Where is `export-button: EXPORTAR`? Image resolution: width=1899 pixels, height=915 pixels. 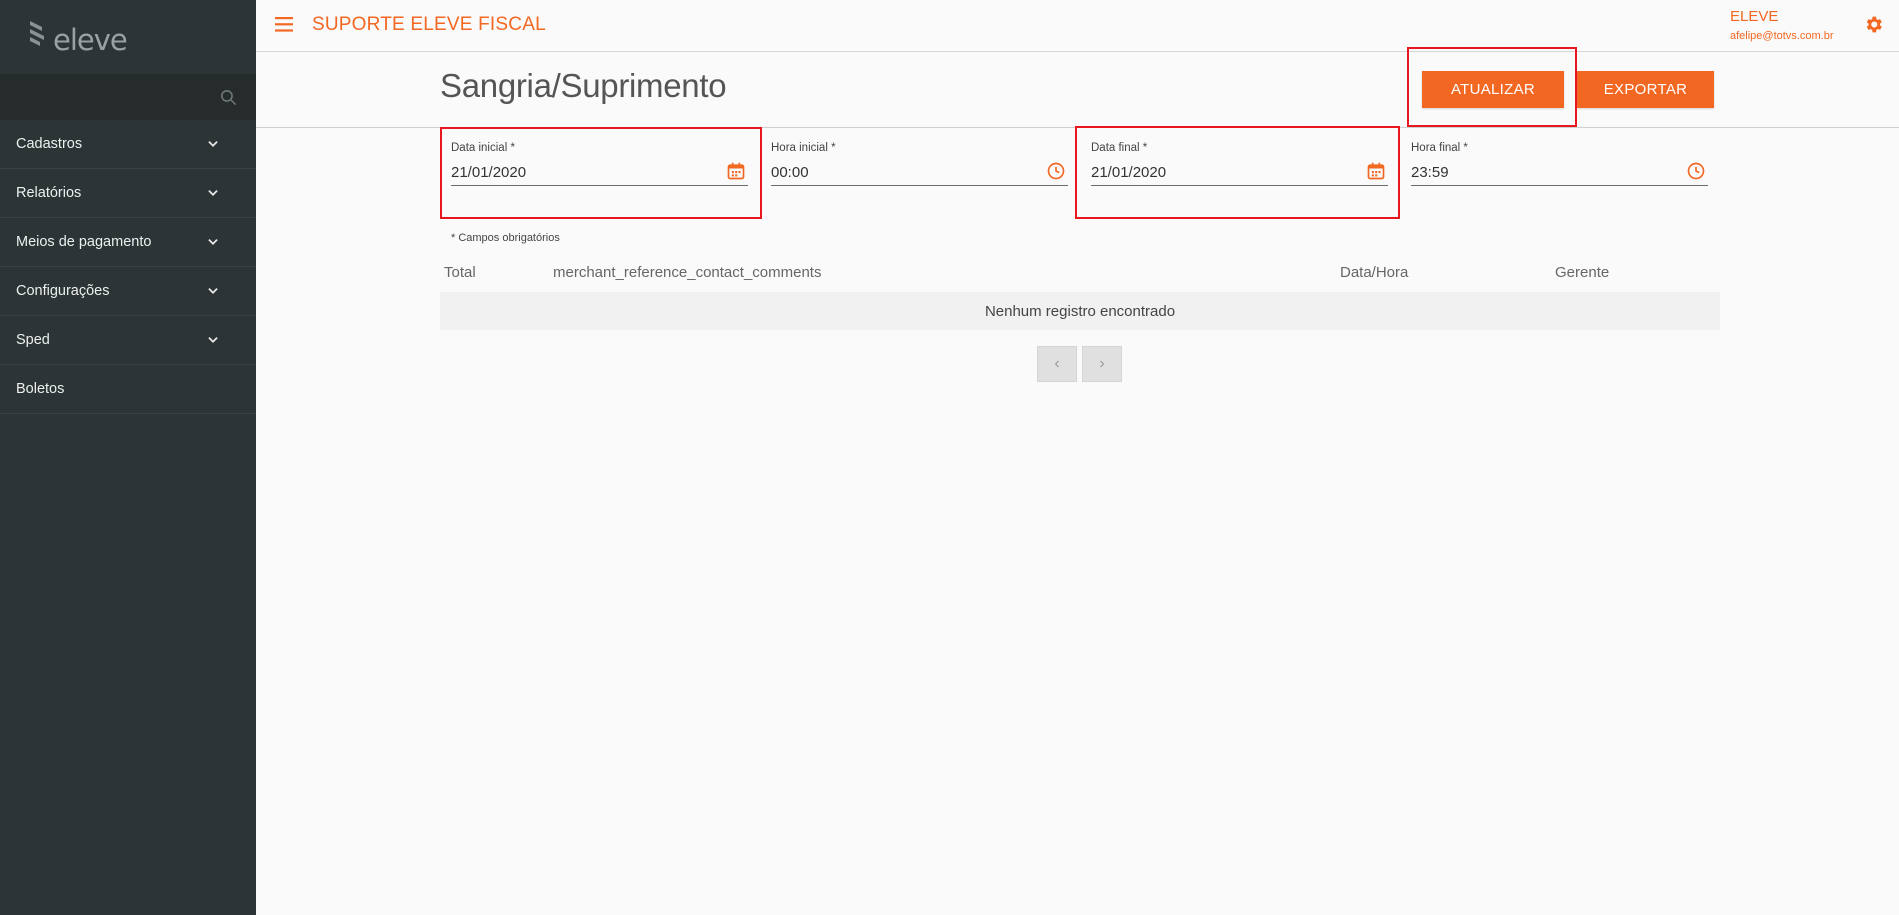
export-button: EXPORTAR is located at coordinates (1645, 89).